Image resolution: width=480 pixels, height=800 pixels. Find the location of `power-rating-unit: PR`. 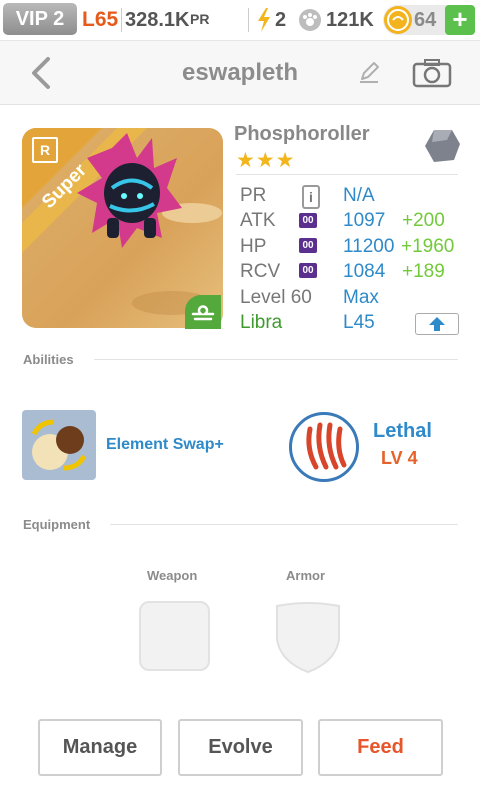

power-rating-unit: PR is located at coordinates (200, 19).